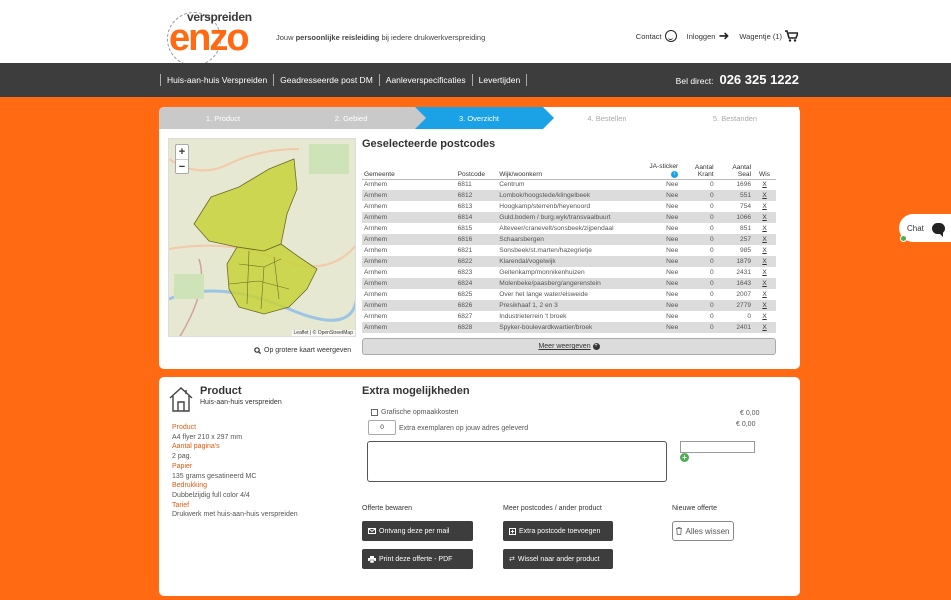 The height and width of the screenshot is (600, 951). I want to click on nav-aanleverspecificaties: Aanleverspecificaties, so click(425, 80).